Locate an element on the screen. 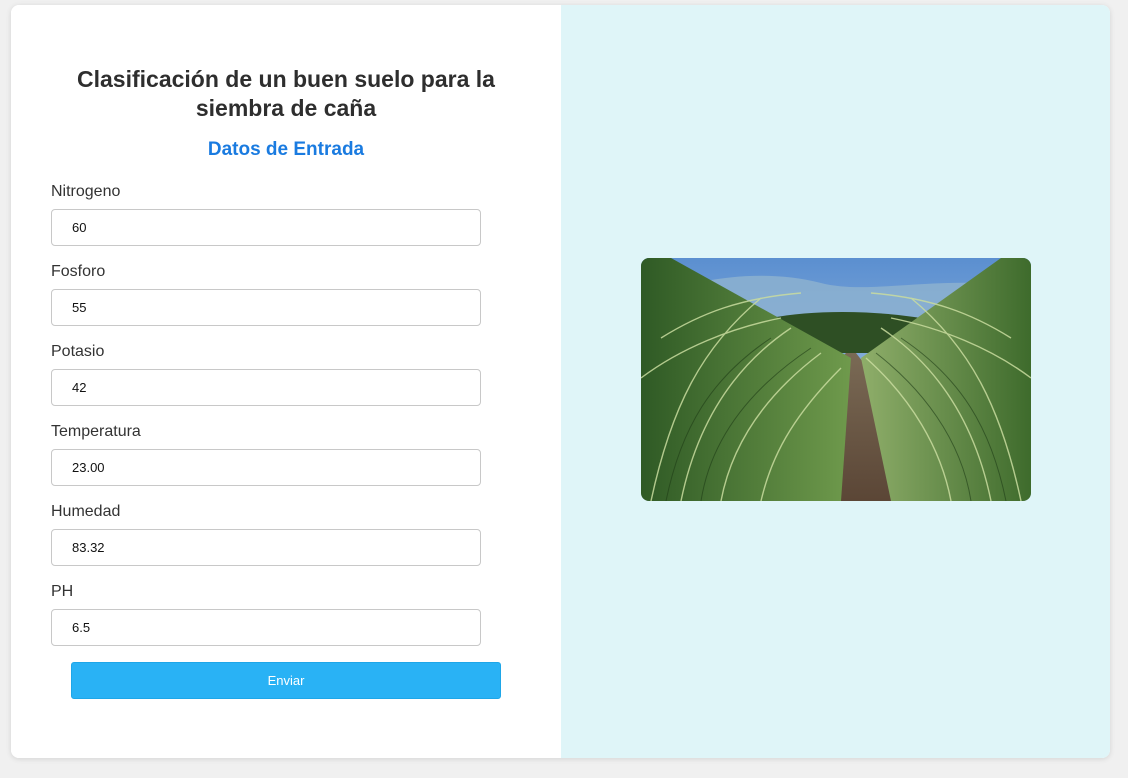 The height and width of the screenshot is (778, 1128). sugarcane-field-image is located at coordinates (836, 379).